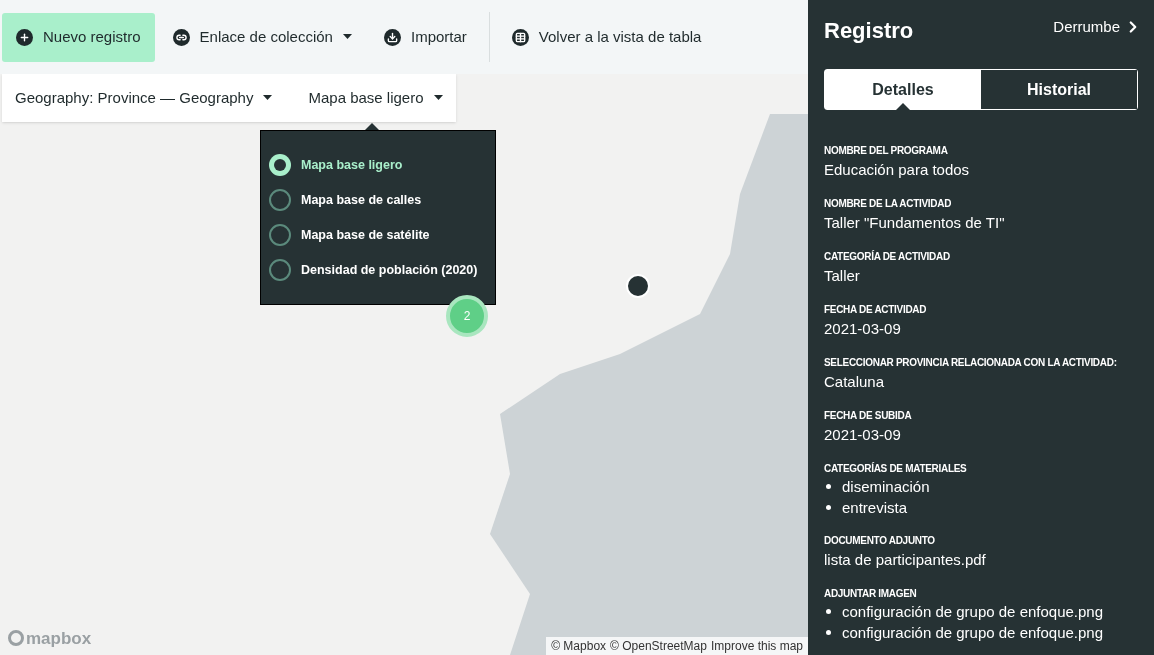 The height and width of the screenshot is (655, 1154). I want to click on field-value: Educación para todos, so click(897, 170).